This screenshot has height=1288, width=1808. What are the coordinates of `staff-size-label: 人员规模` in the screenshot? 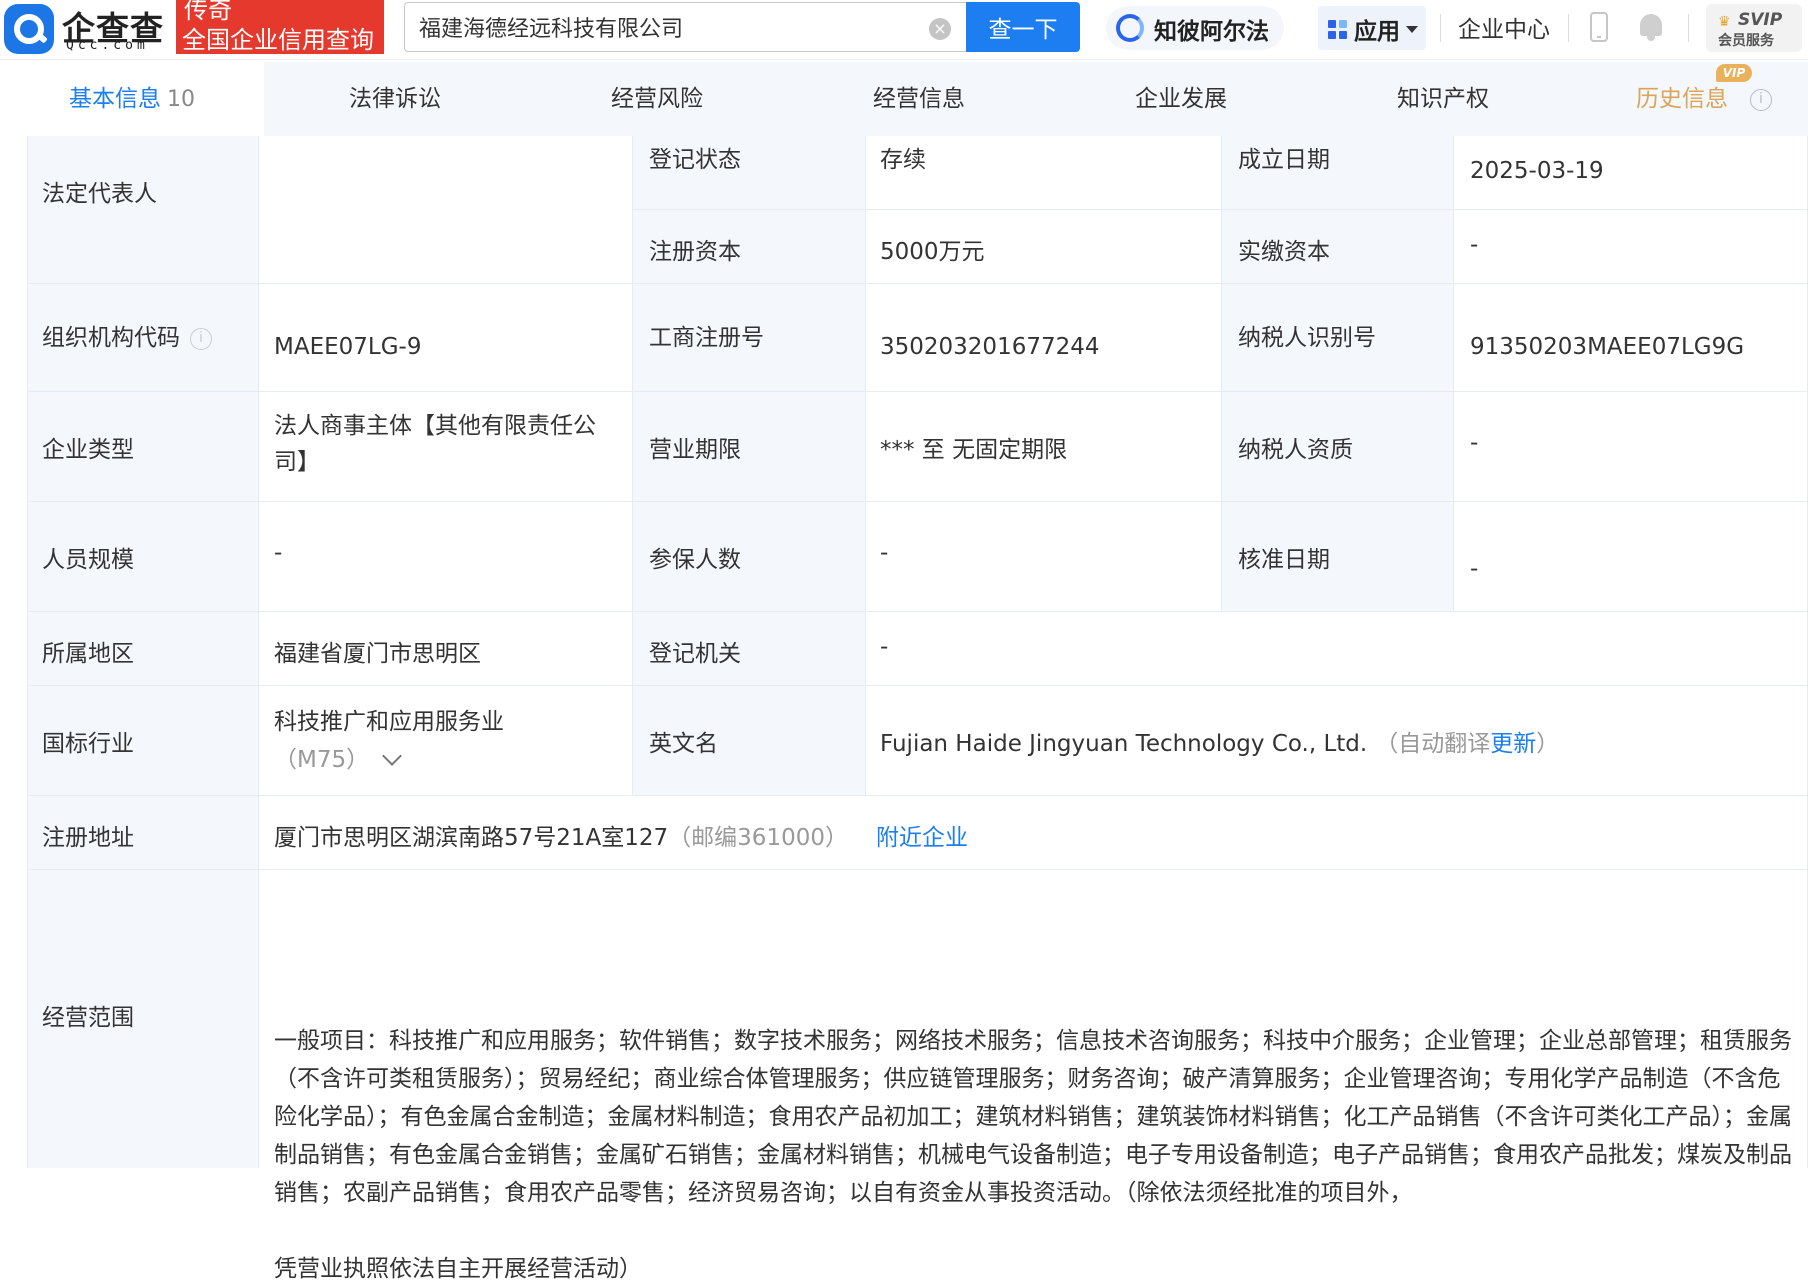 It's located at (88, 560).